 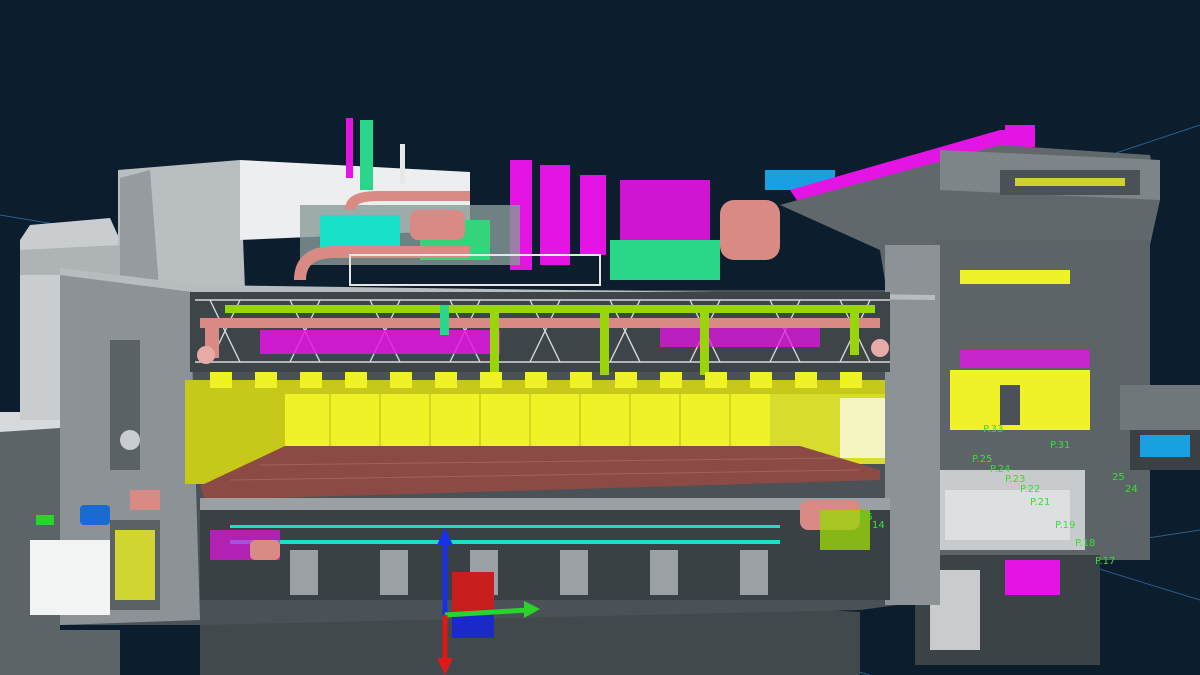 I want to click on remote-equipment, so click(x=1160, y=427).